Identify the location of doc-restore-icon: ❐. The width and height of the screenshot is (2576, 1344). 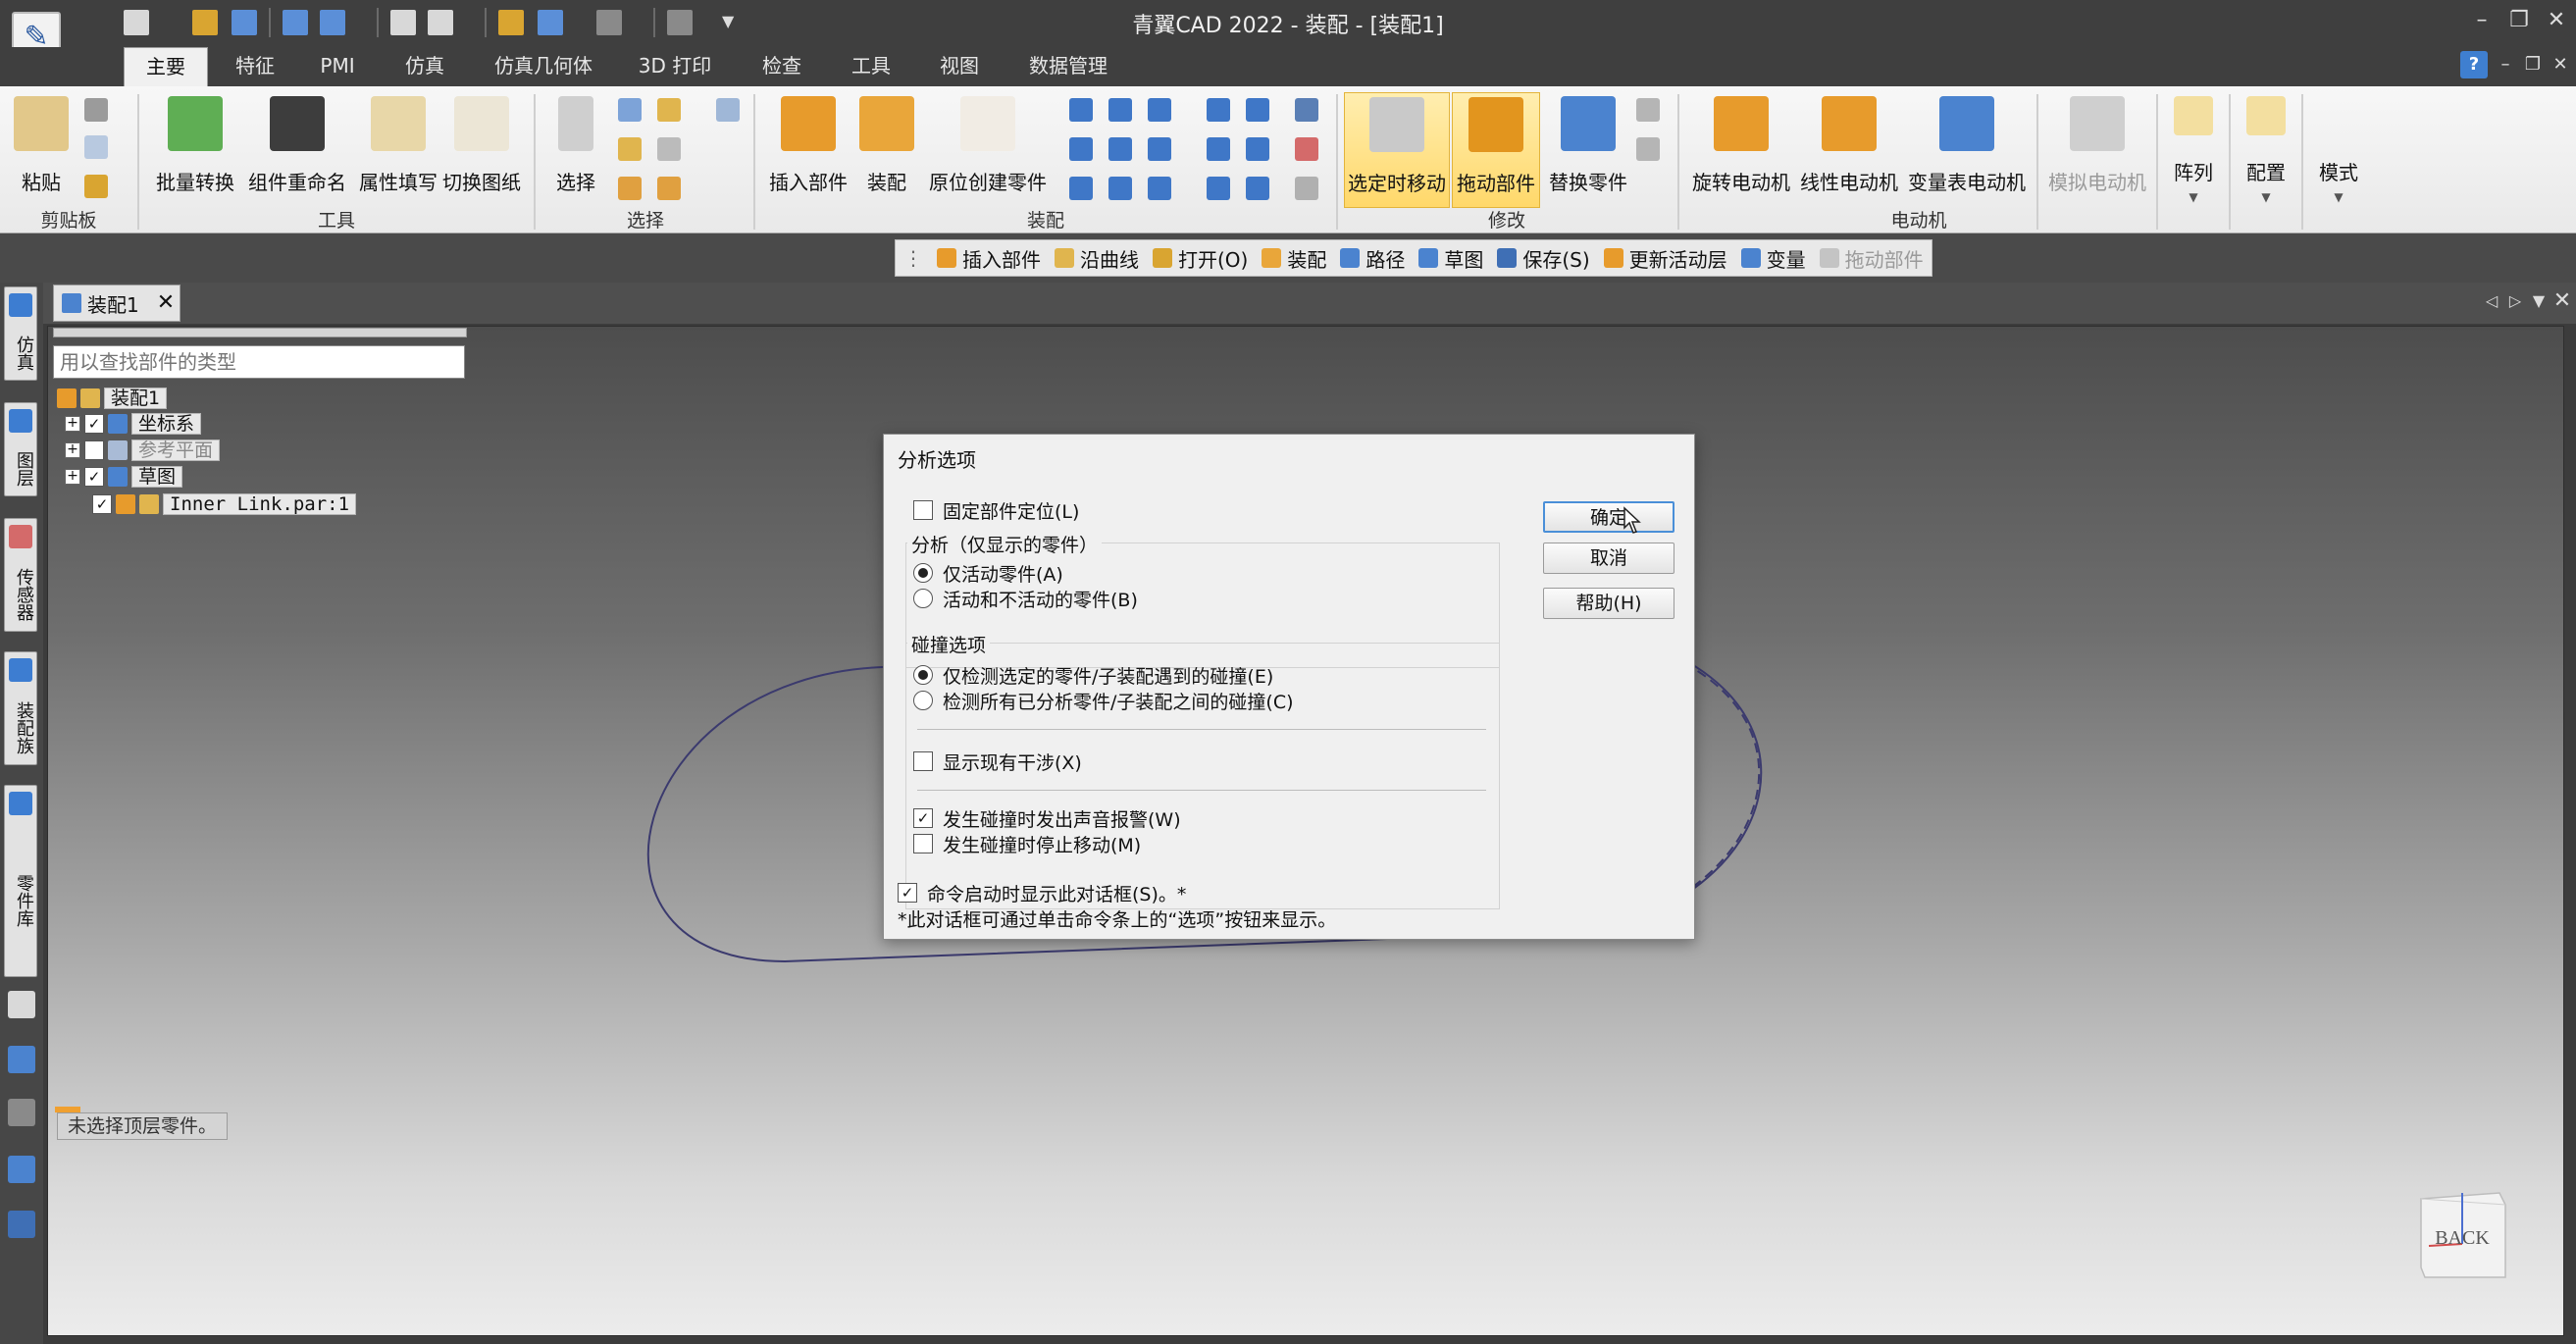
(2533, 64).